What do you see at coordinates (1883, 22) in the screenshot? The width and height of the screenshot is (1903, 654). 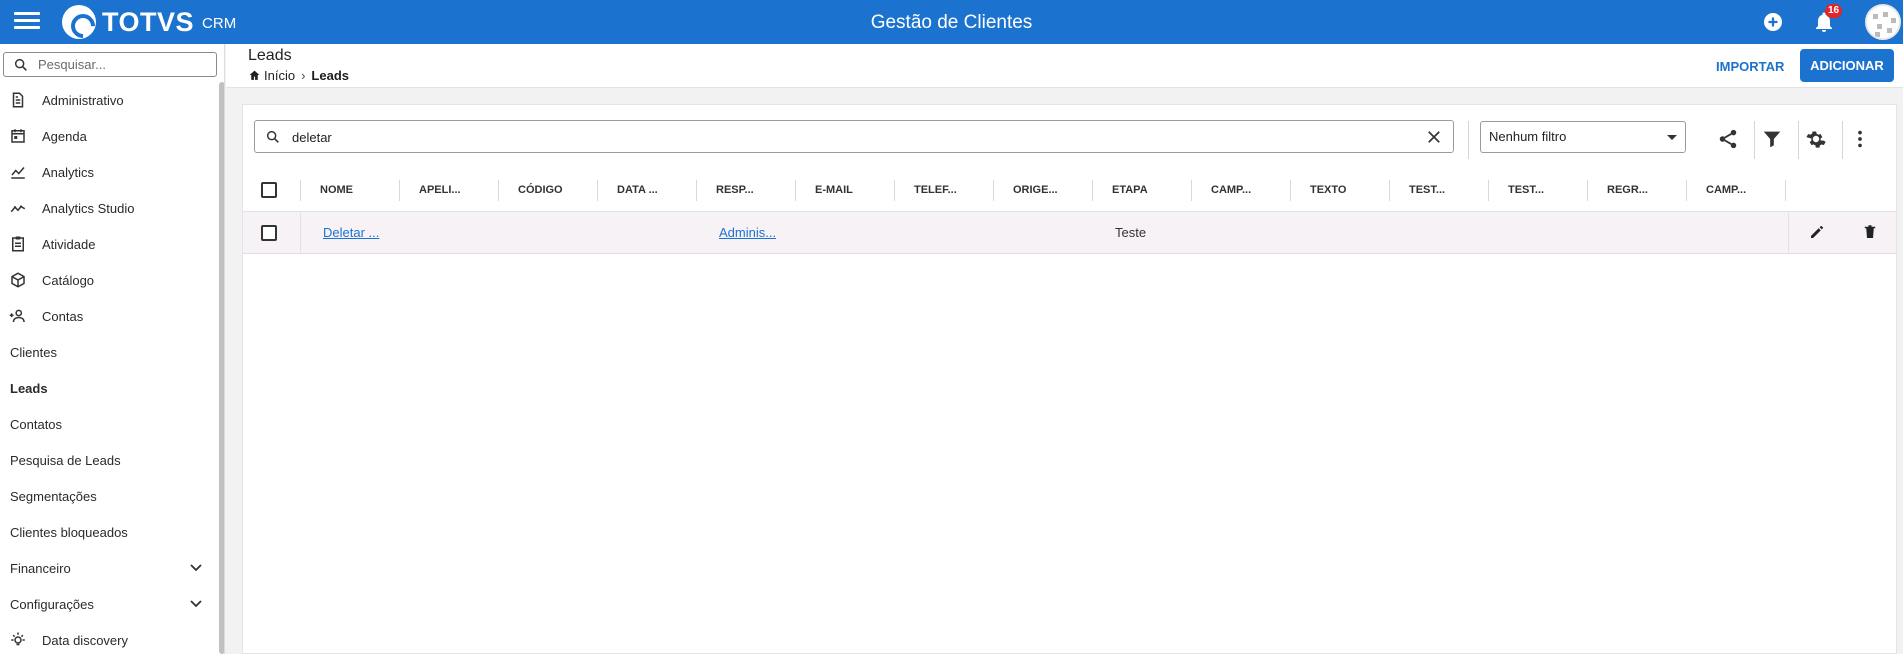 I see `user-avatar` at bounding box center [1883, 22].